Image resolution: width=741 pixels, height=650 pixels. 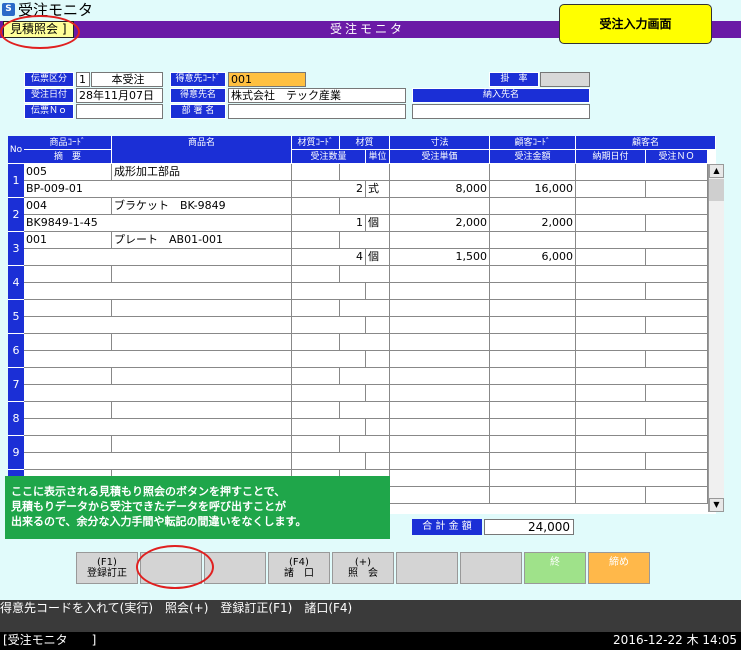 What do you see at coordinates (716, 505) in the screenshot?
I see `scroll-down-icon: ▼` at bounding box center [716, 505].